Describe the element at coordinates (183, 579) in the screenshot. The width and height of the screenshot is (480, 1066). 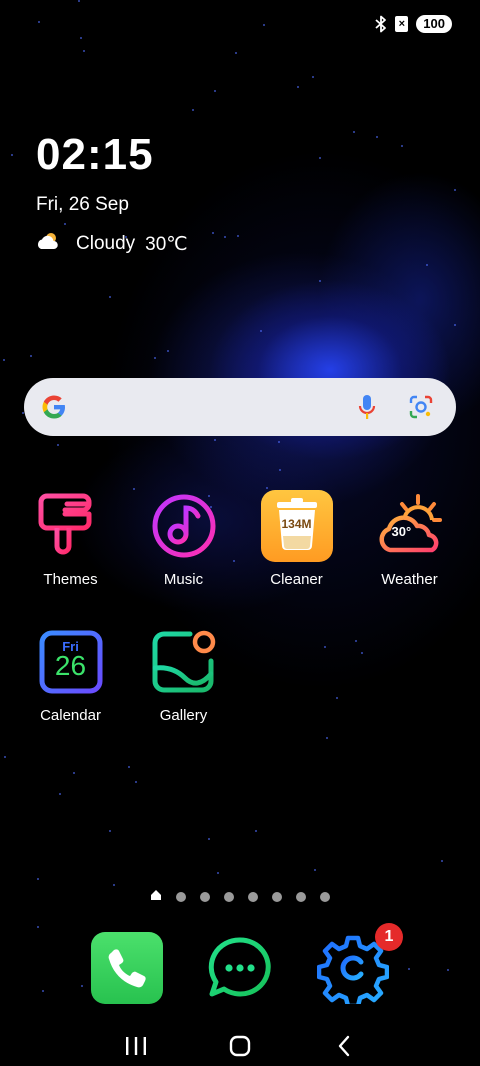
I see `app-label: Music` at that location.